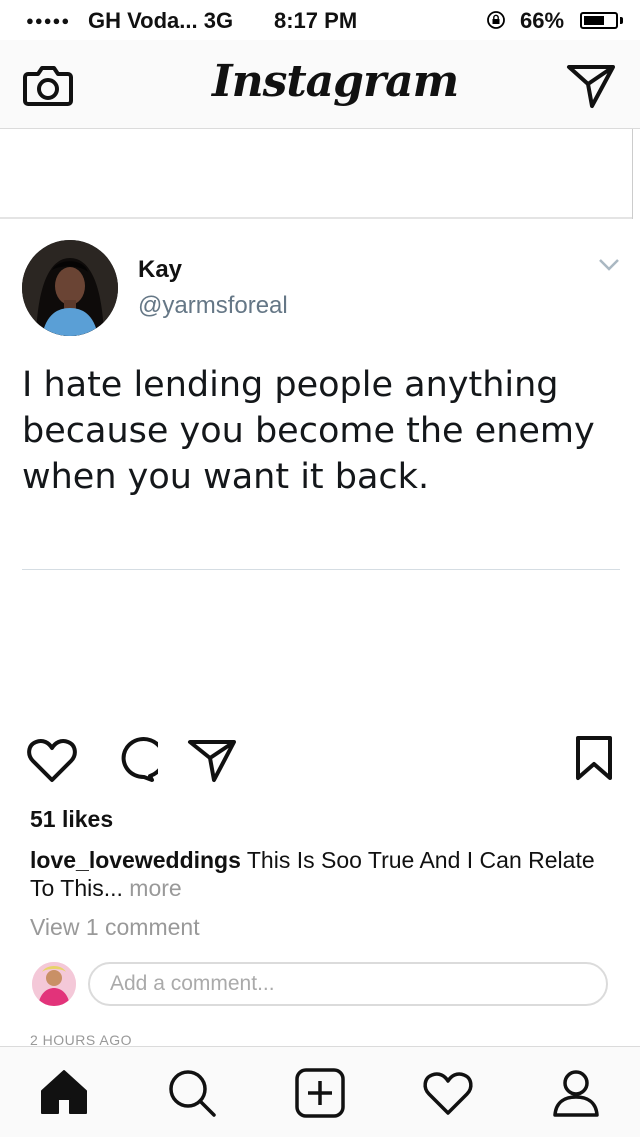 The width and height of the screenshot is (640, 1137). Describe the element at coordinates (115, 927) in the screenshot. I see `view-comments-link: View 1 comment` at that location.